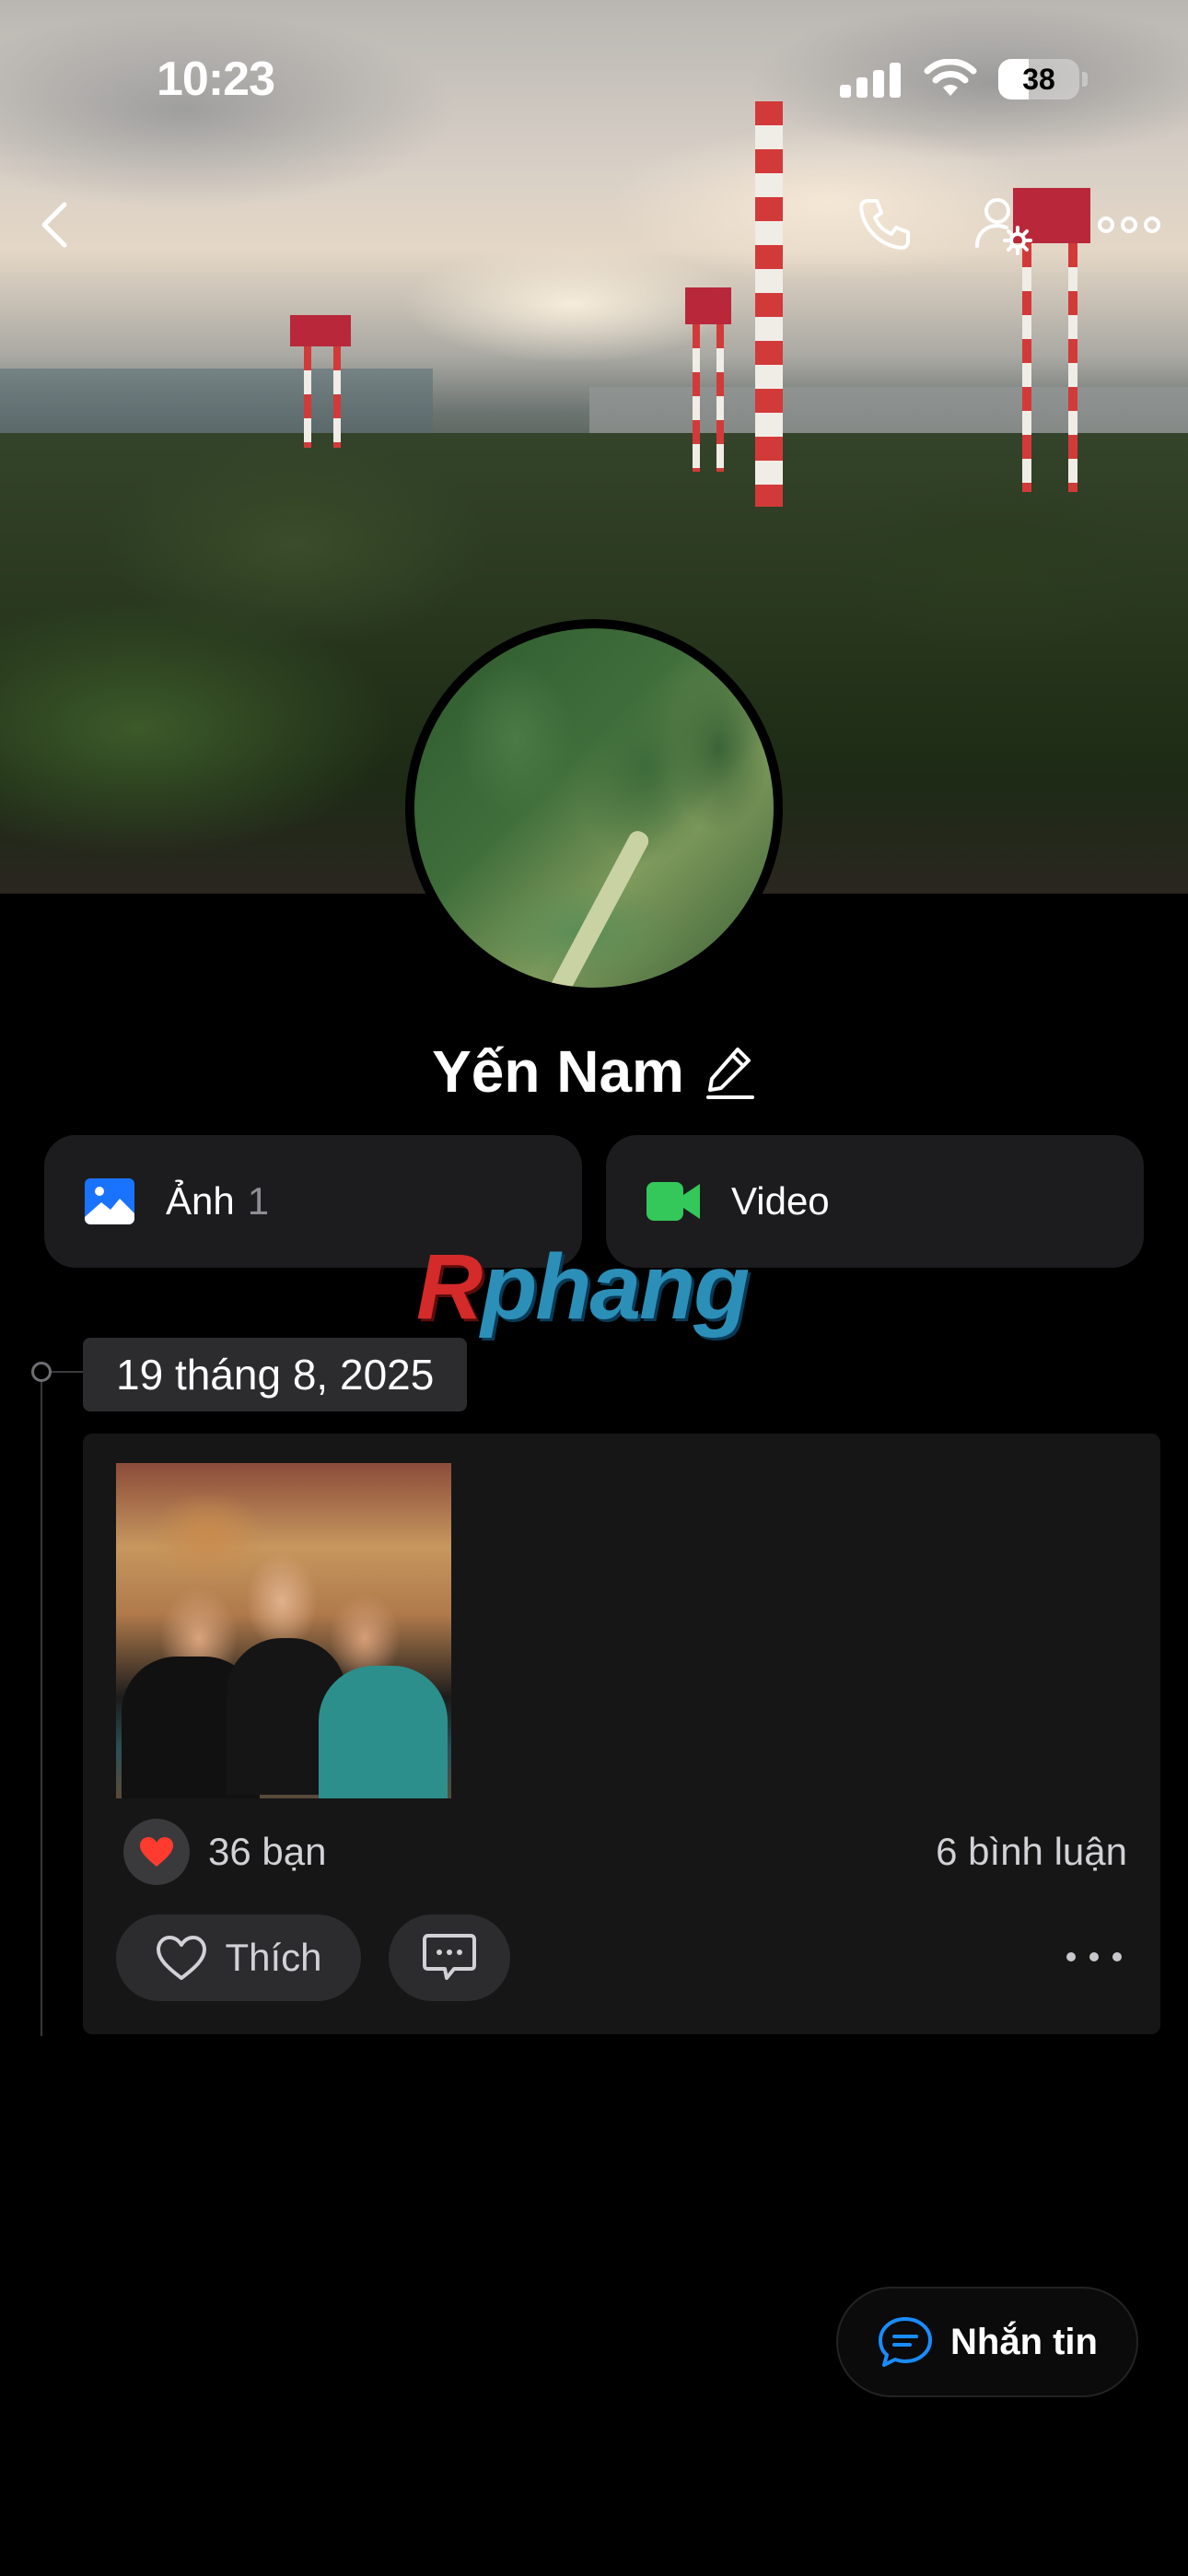  I want to click on send-message-button: Nhắn tin, so click(987, 2342).